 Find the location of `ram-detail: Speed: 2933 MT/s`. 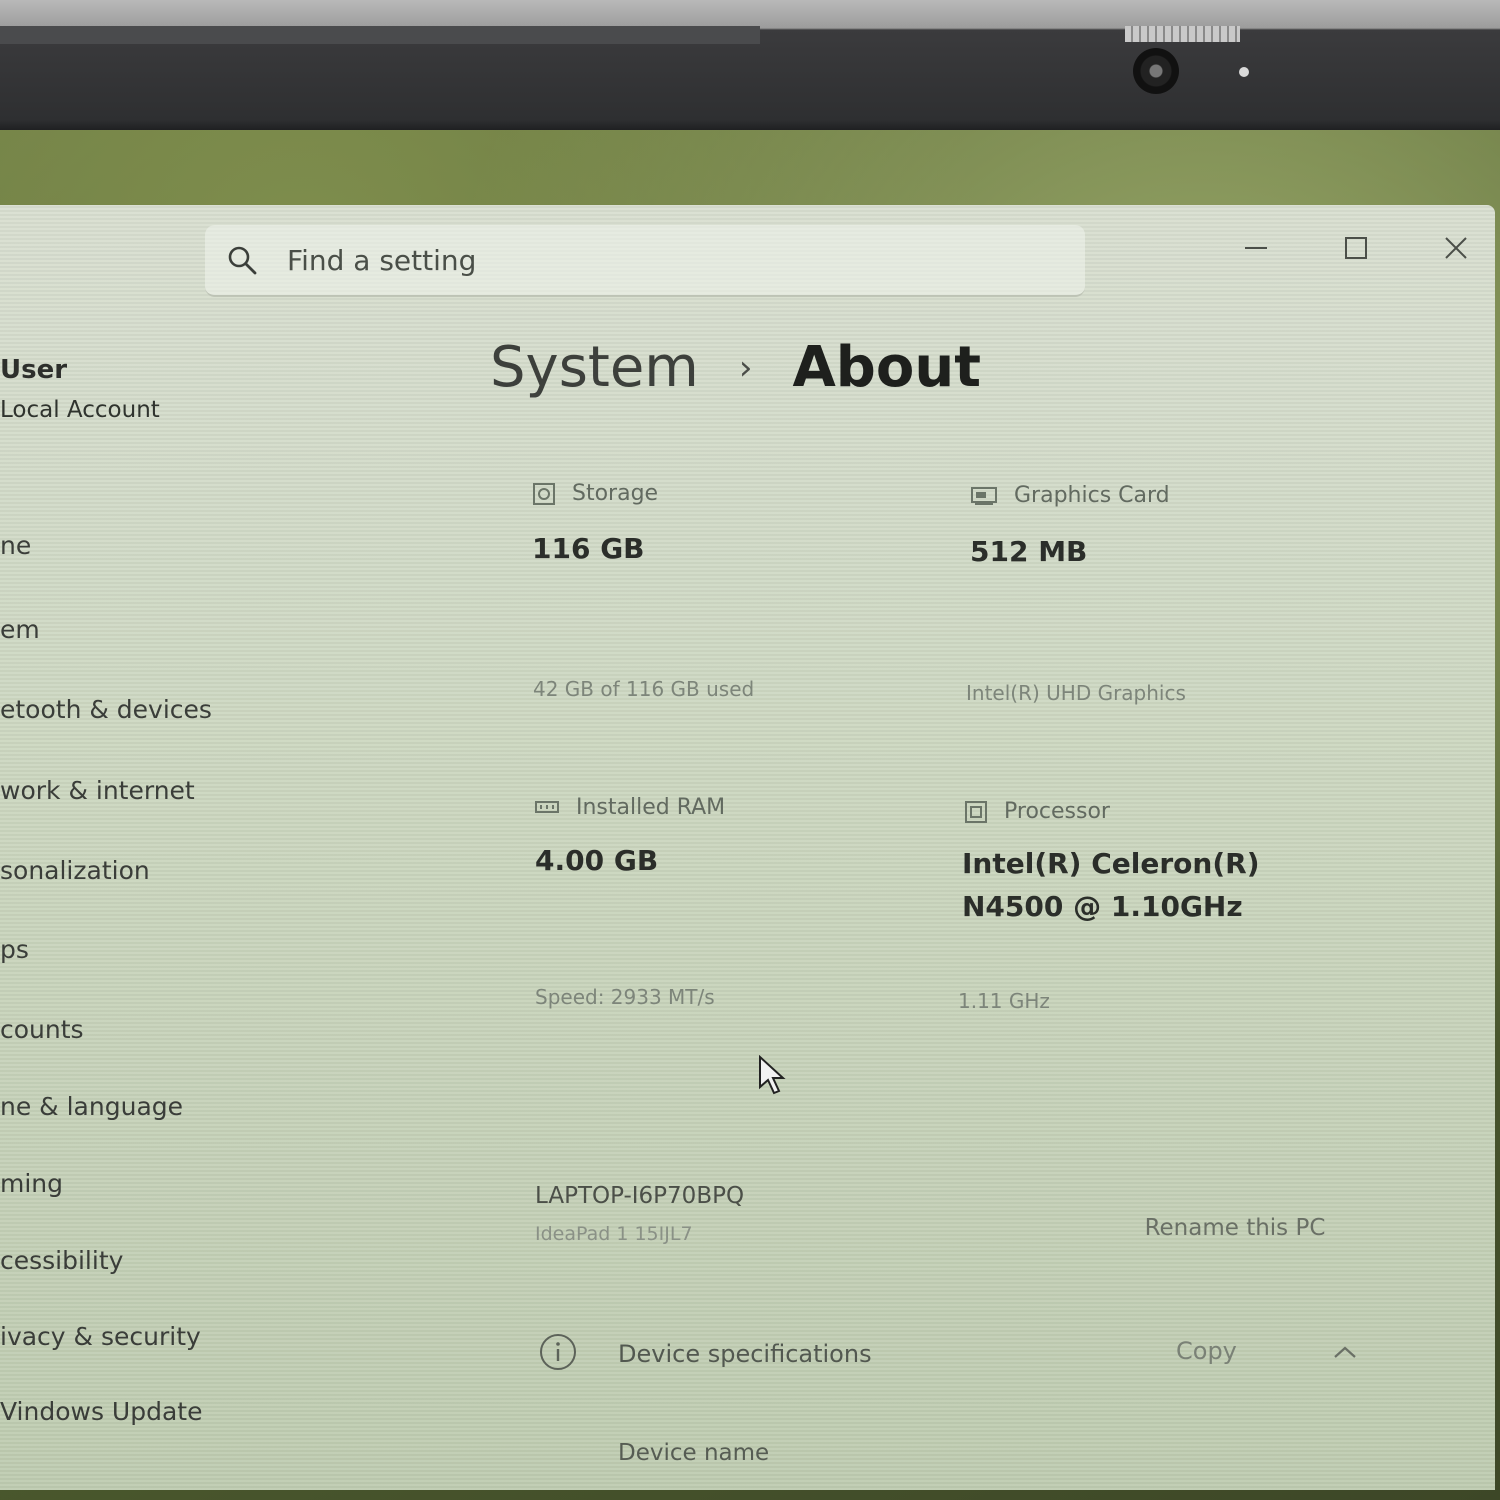

ram-detail: Speed: 2933 MT/s is located at coordinates (625, 997).